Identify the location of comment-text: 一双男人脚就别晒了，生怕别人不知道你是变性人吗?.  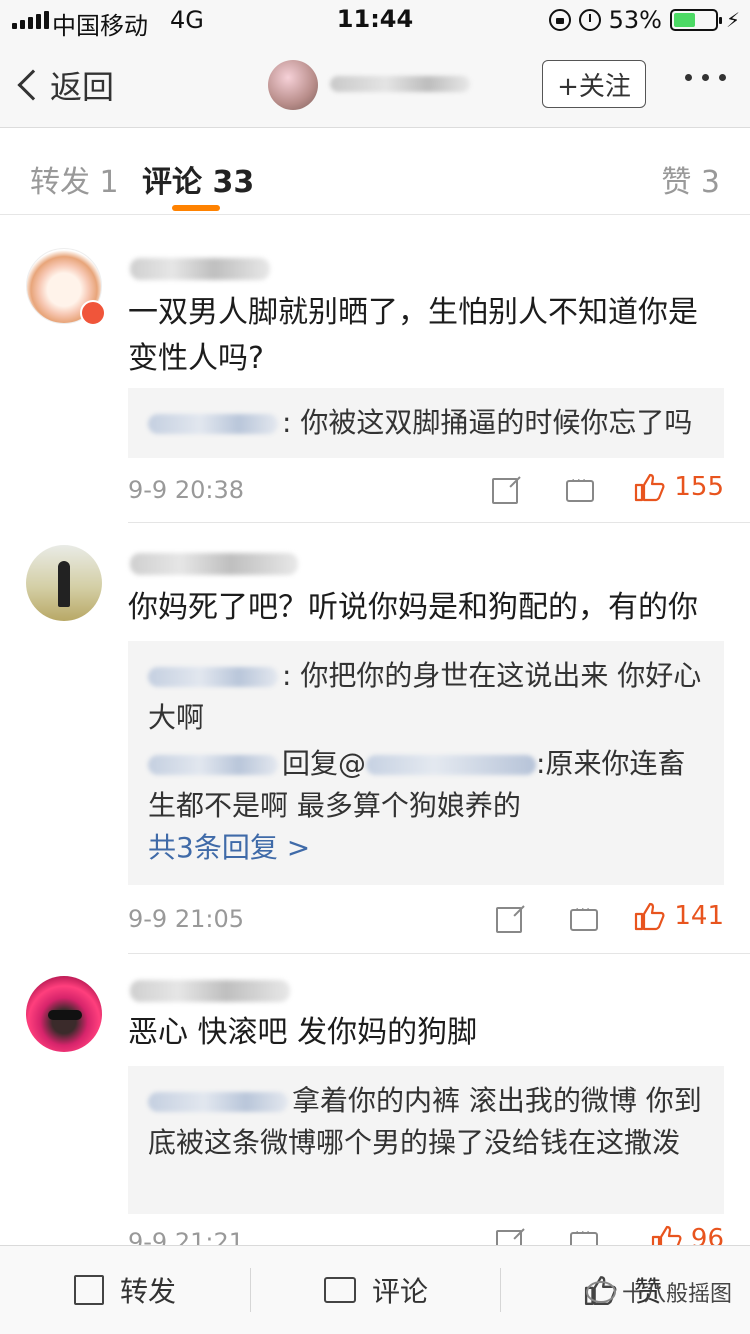
(413, 335).